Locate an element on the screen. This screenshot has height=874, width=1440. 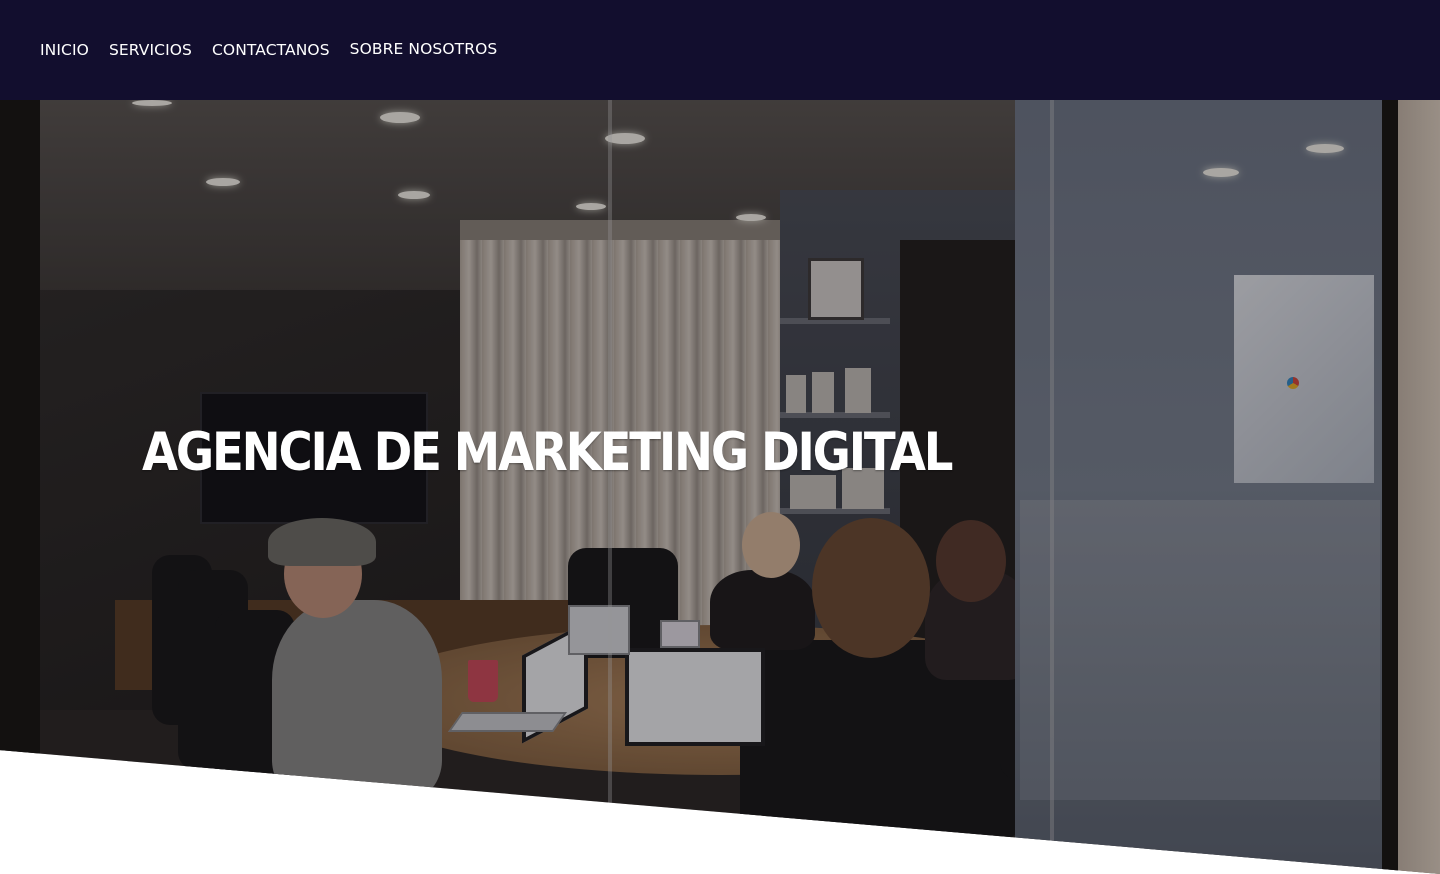
nav-item-contactanos: CONTACTANOS is located at coordinates (281, 50).